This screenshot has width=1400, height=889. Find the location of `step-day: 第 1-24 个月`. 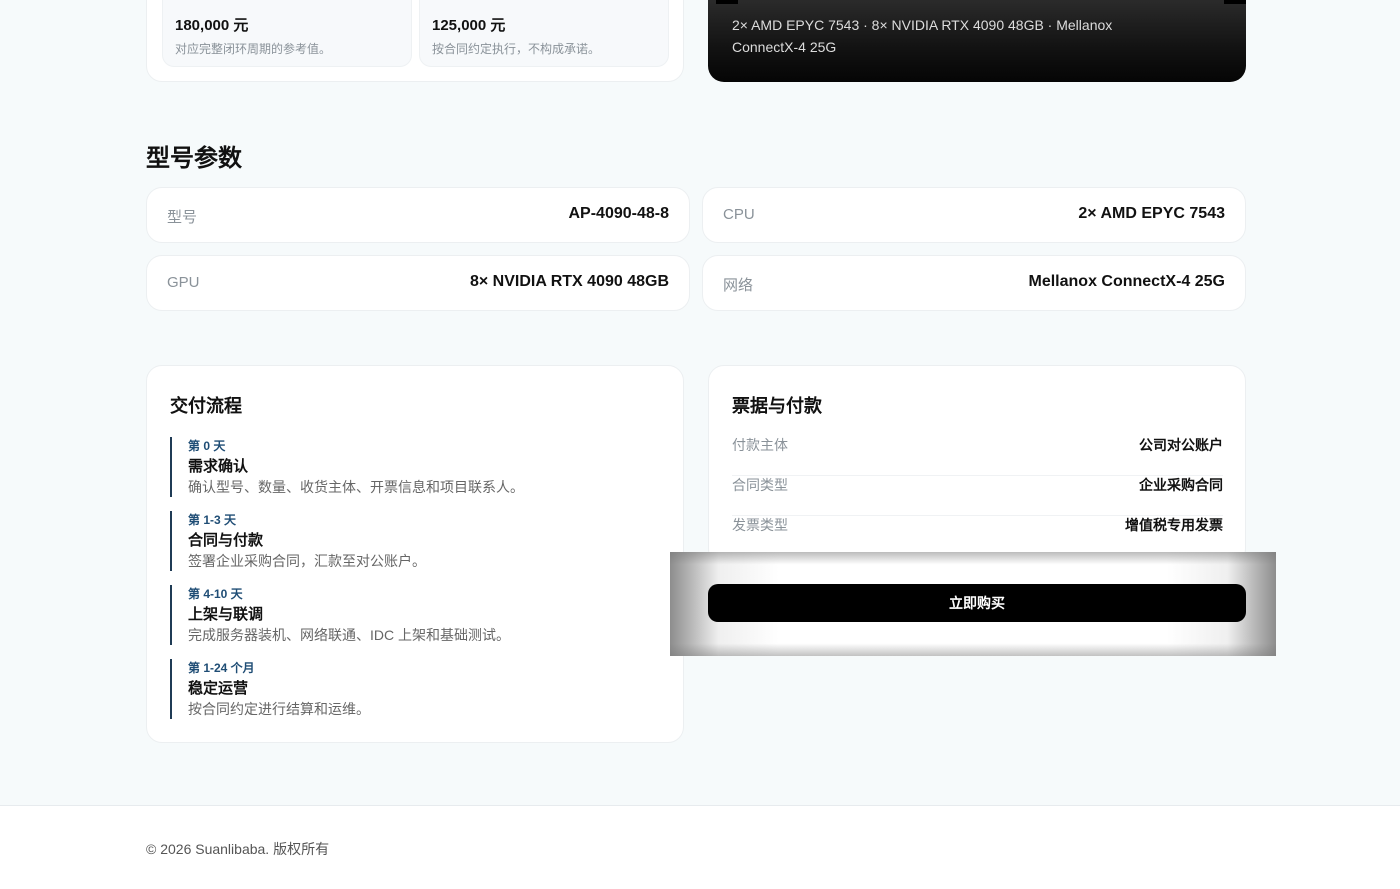

step-day: 第 1-24 个月 is located at coordinates (221, 668).